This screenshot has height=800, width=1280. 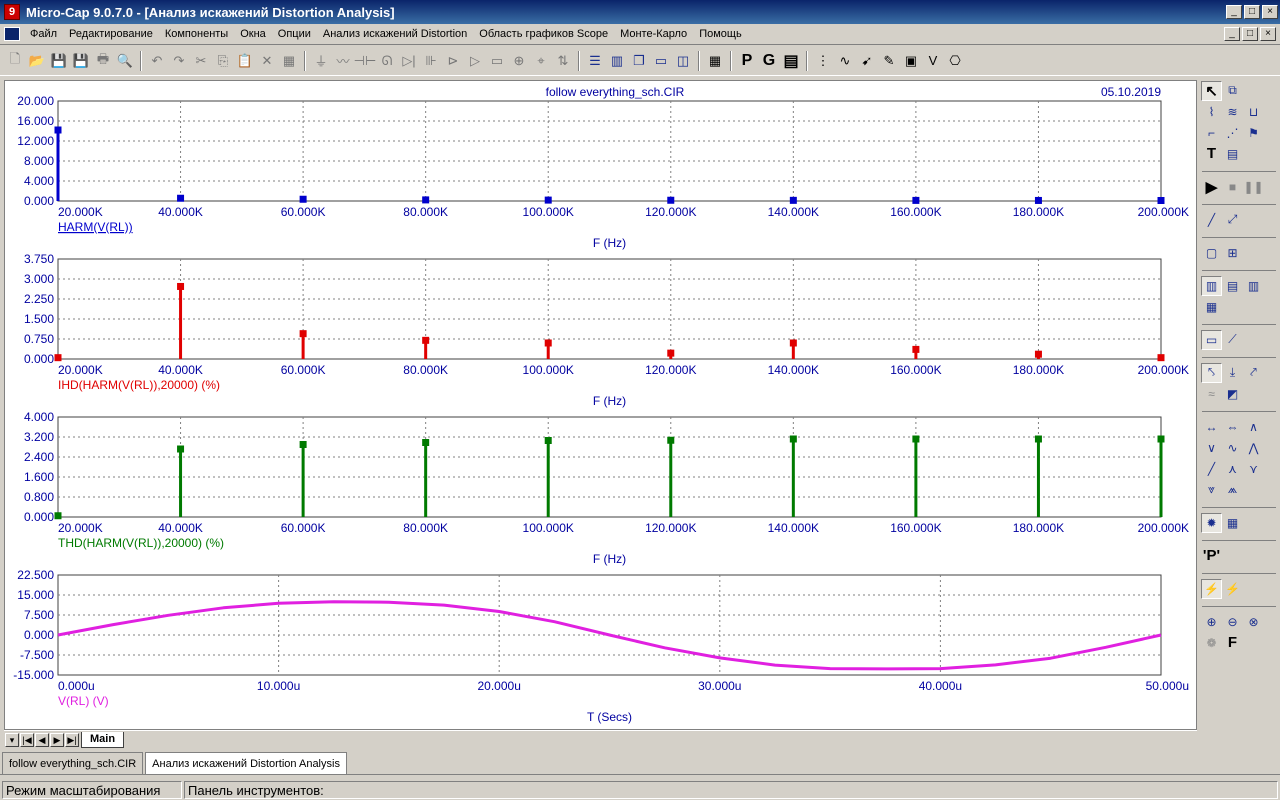 I want to click on first-sheet-button: |◀, so click(x=27, y=739).